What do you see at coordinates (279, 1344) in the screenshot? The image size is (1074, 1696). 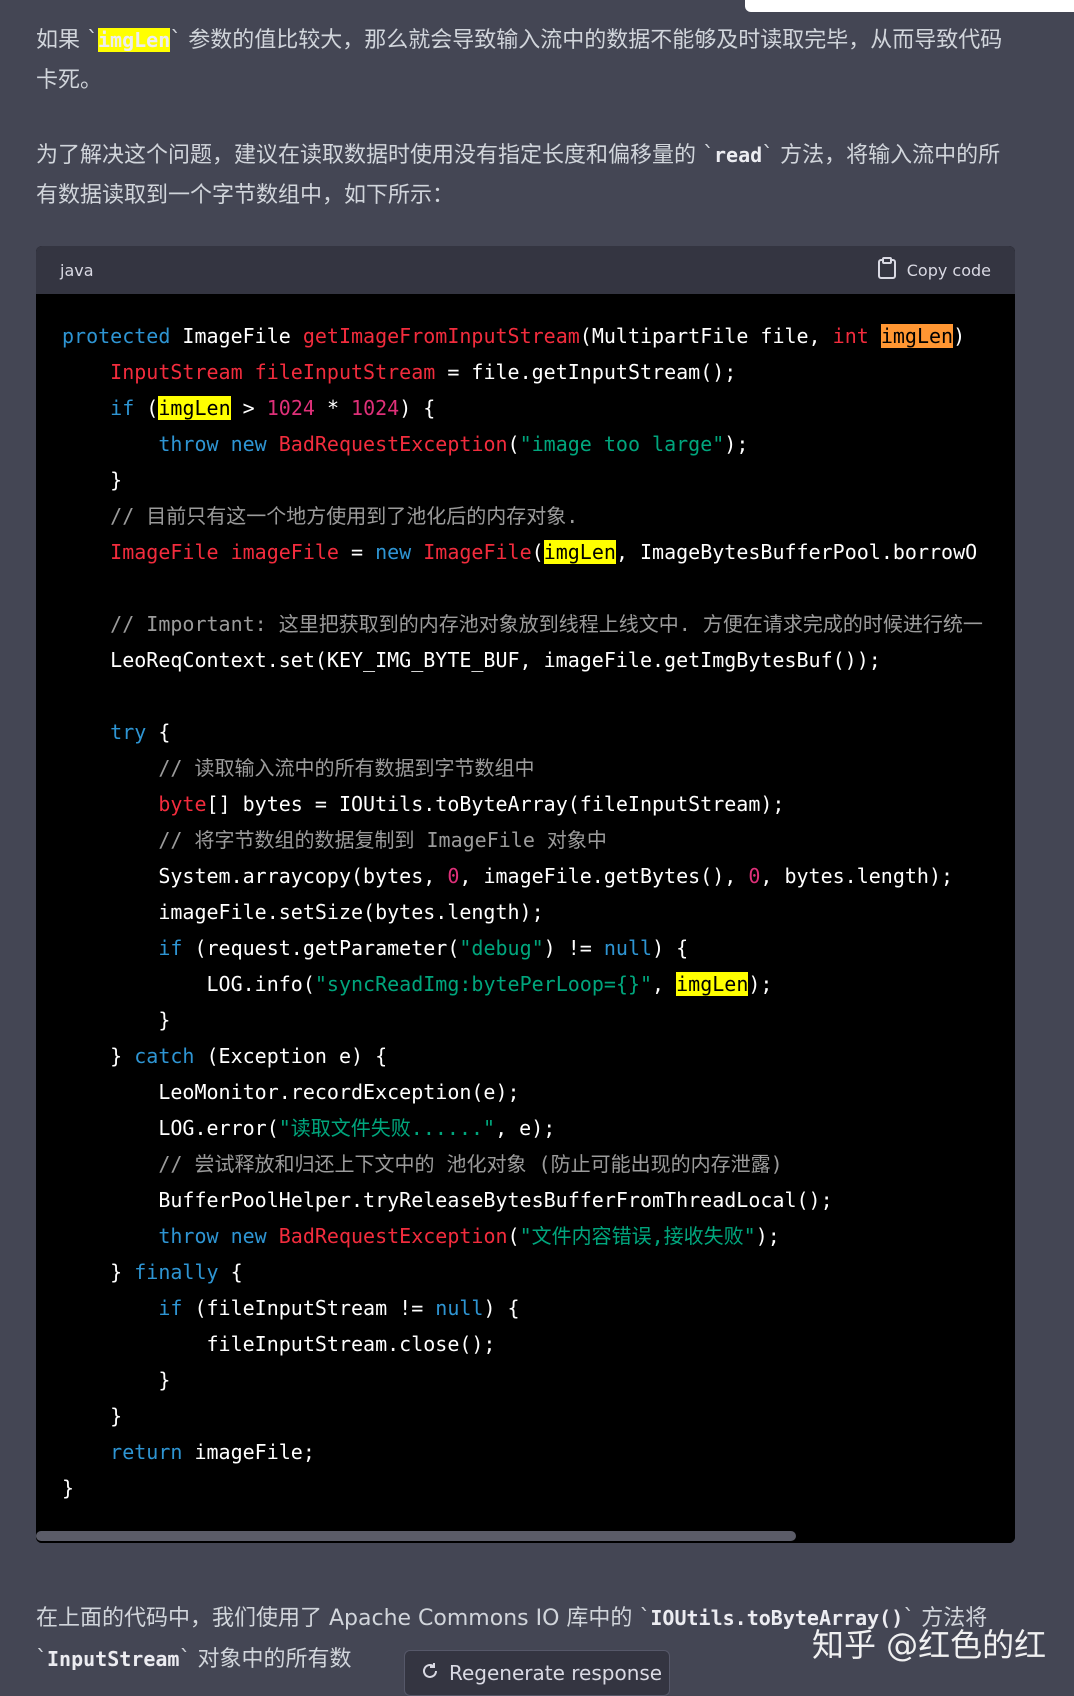 I see `code-token: fileInputStream.close();` at bounding box center [279, 1344].